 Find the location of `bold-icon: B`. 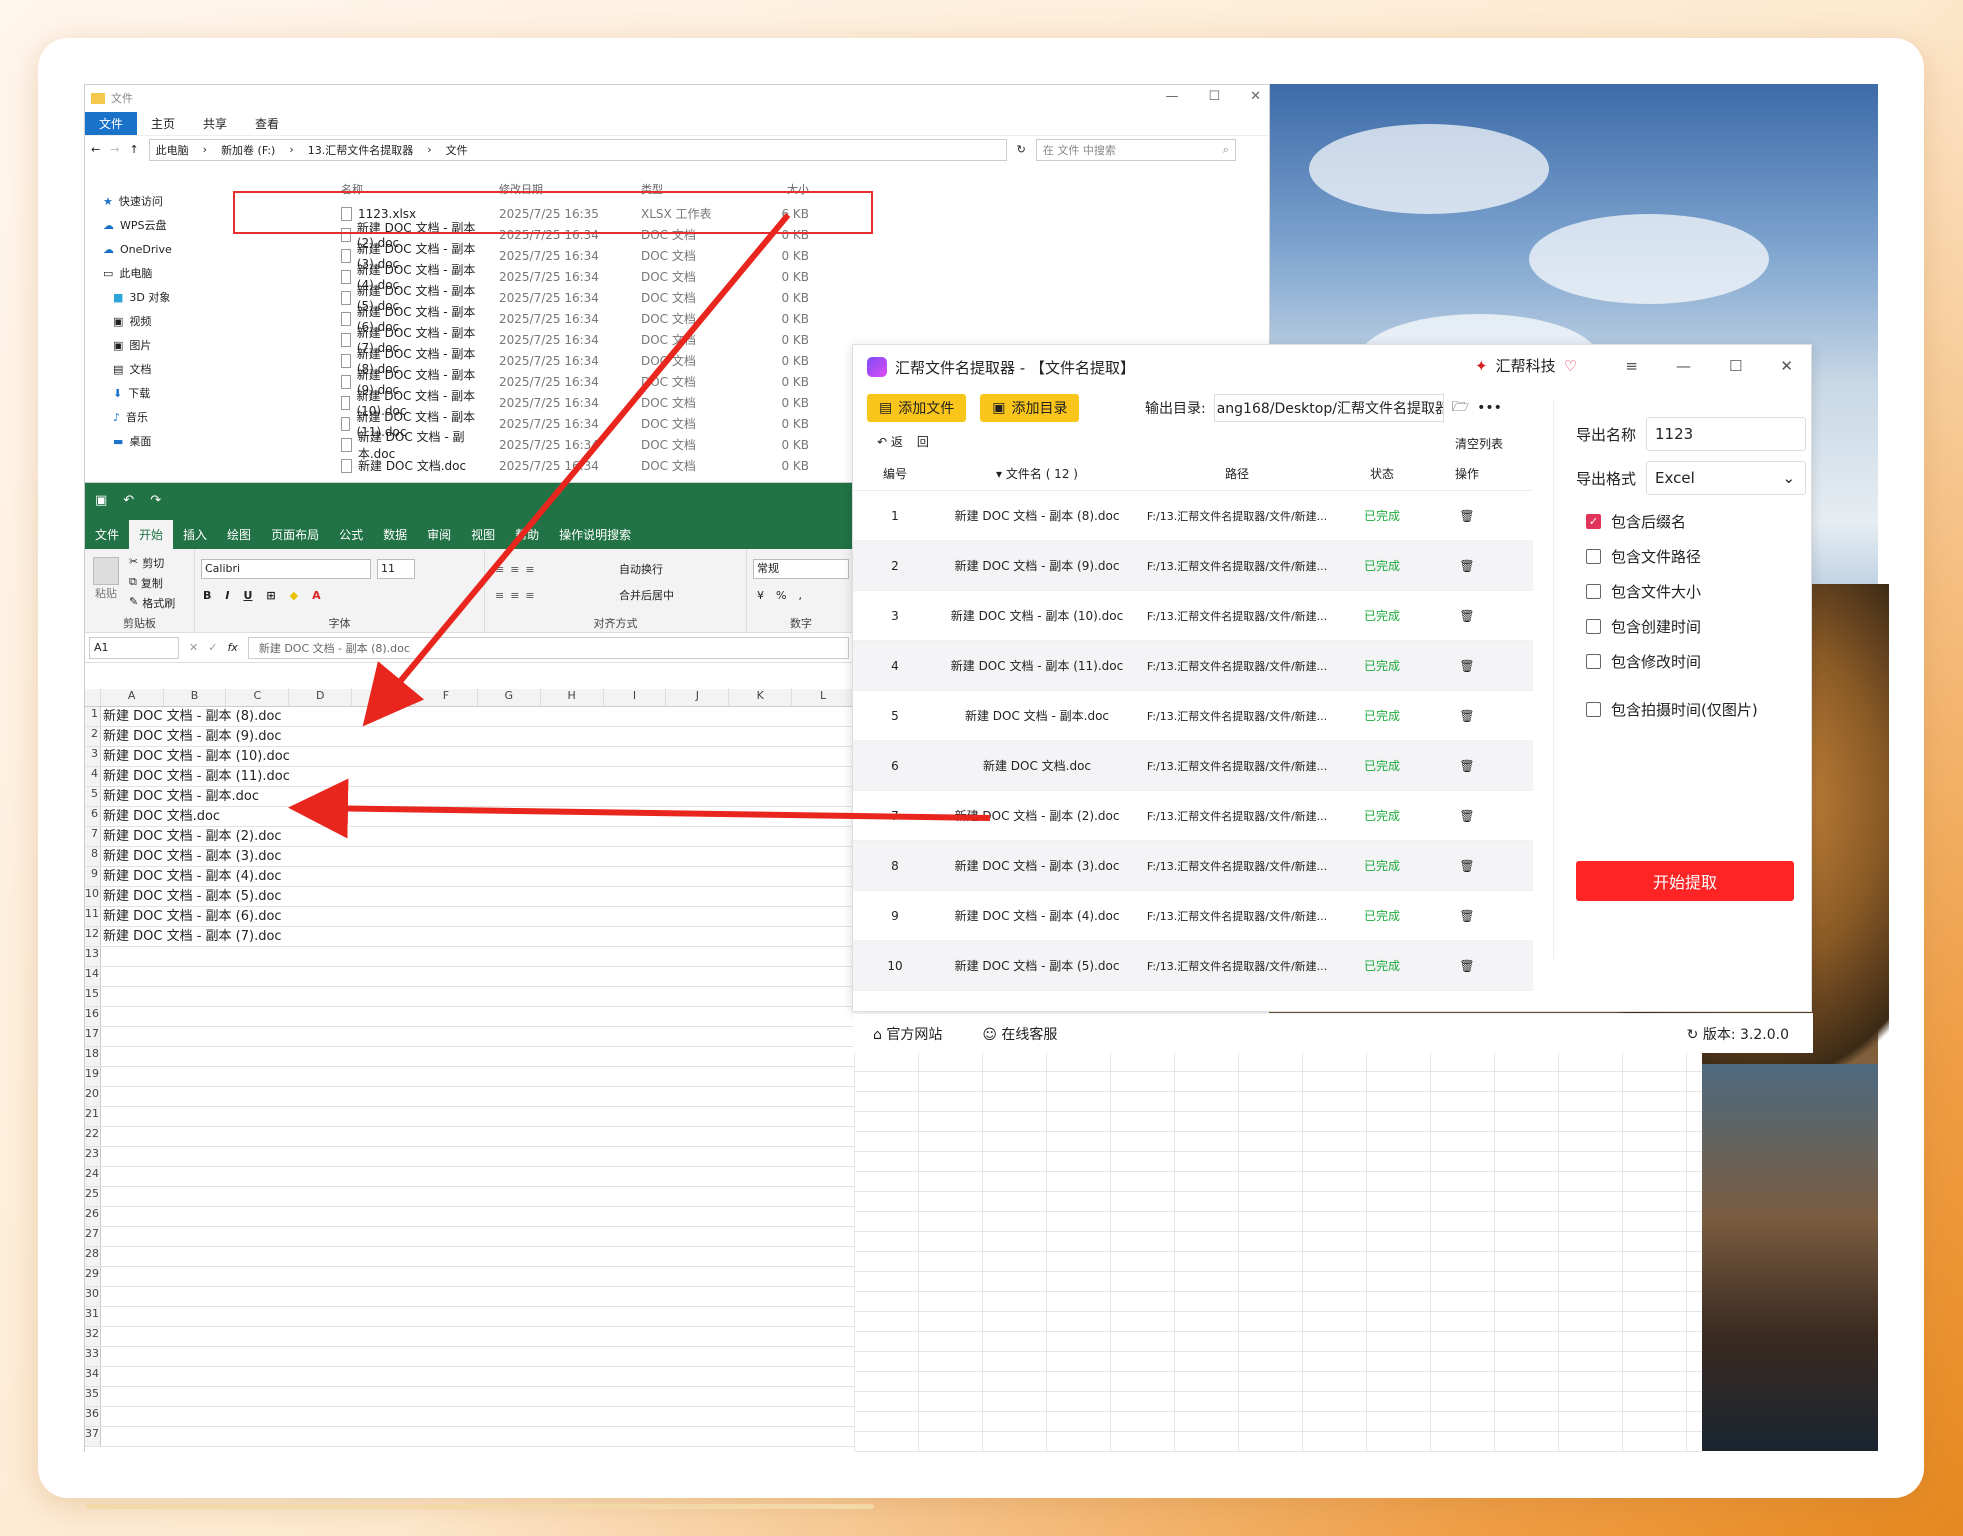

bold-icon: B is located at coordinates (207, 595).